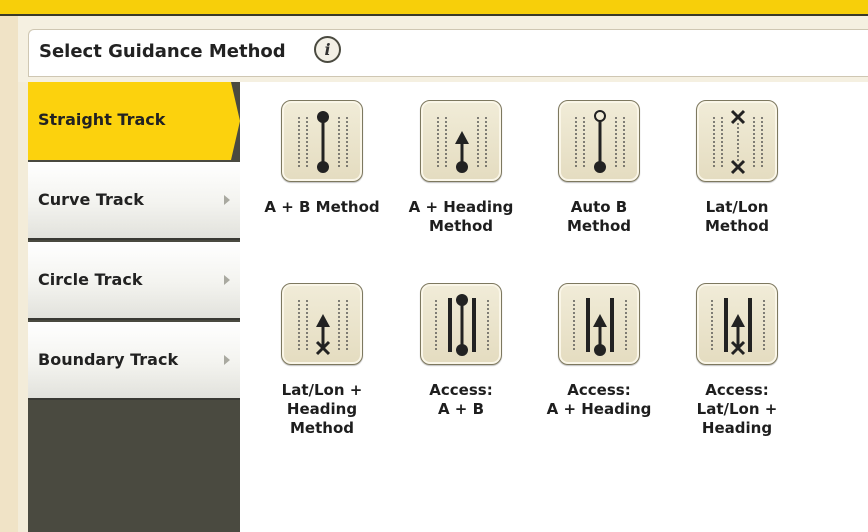 The width and height of the screenshot is (868, 532). I want to click on top-status-strip, so click(434, 7).